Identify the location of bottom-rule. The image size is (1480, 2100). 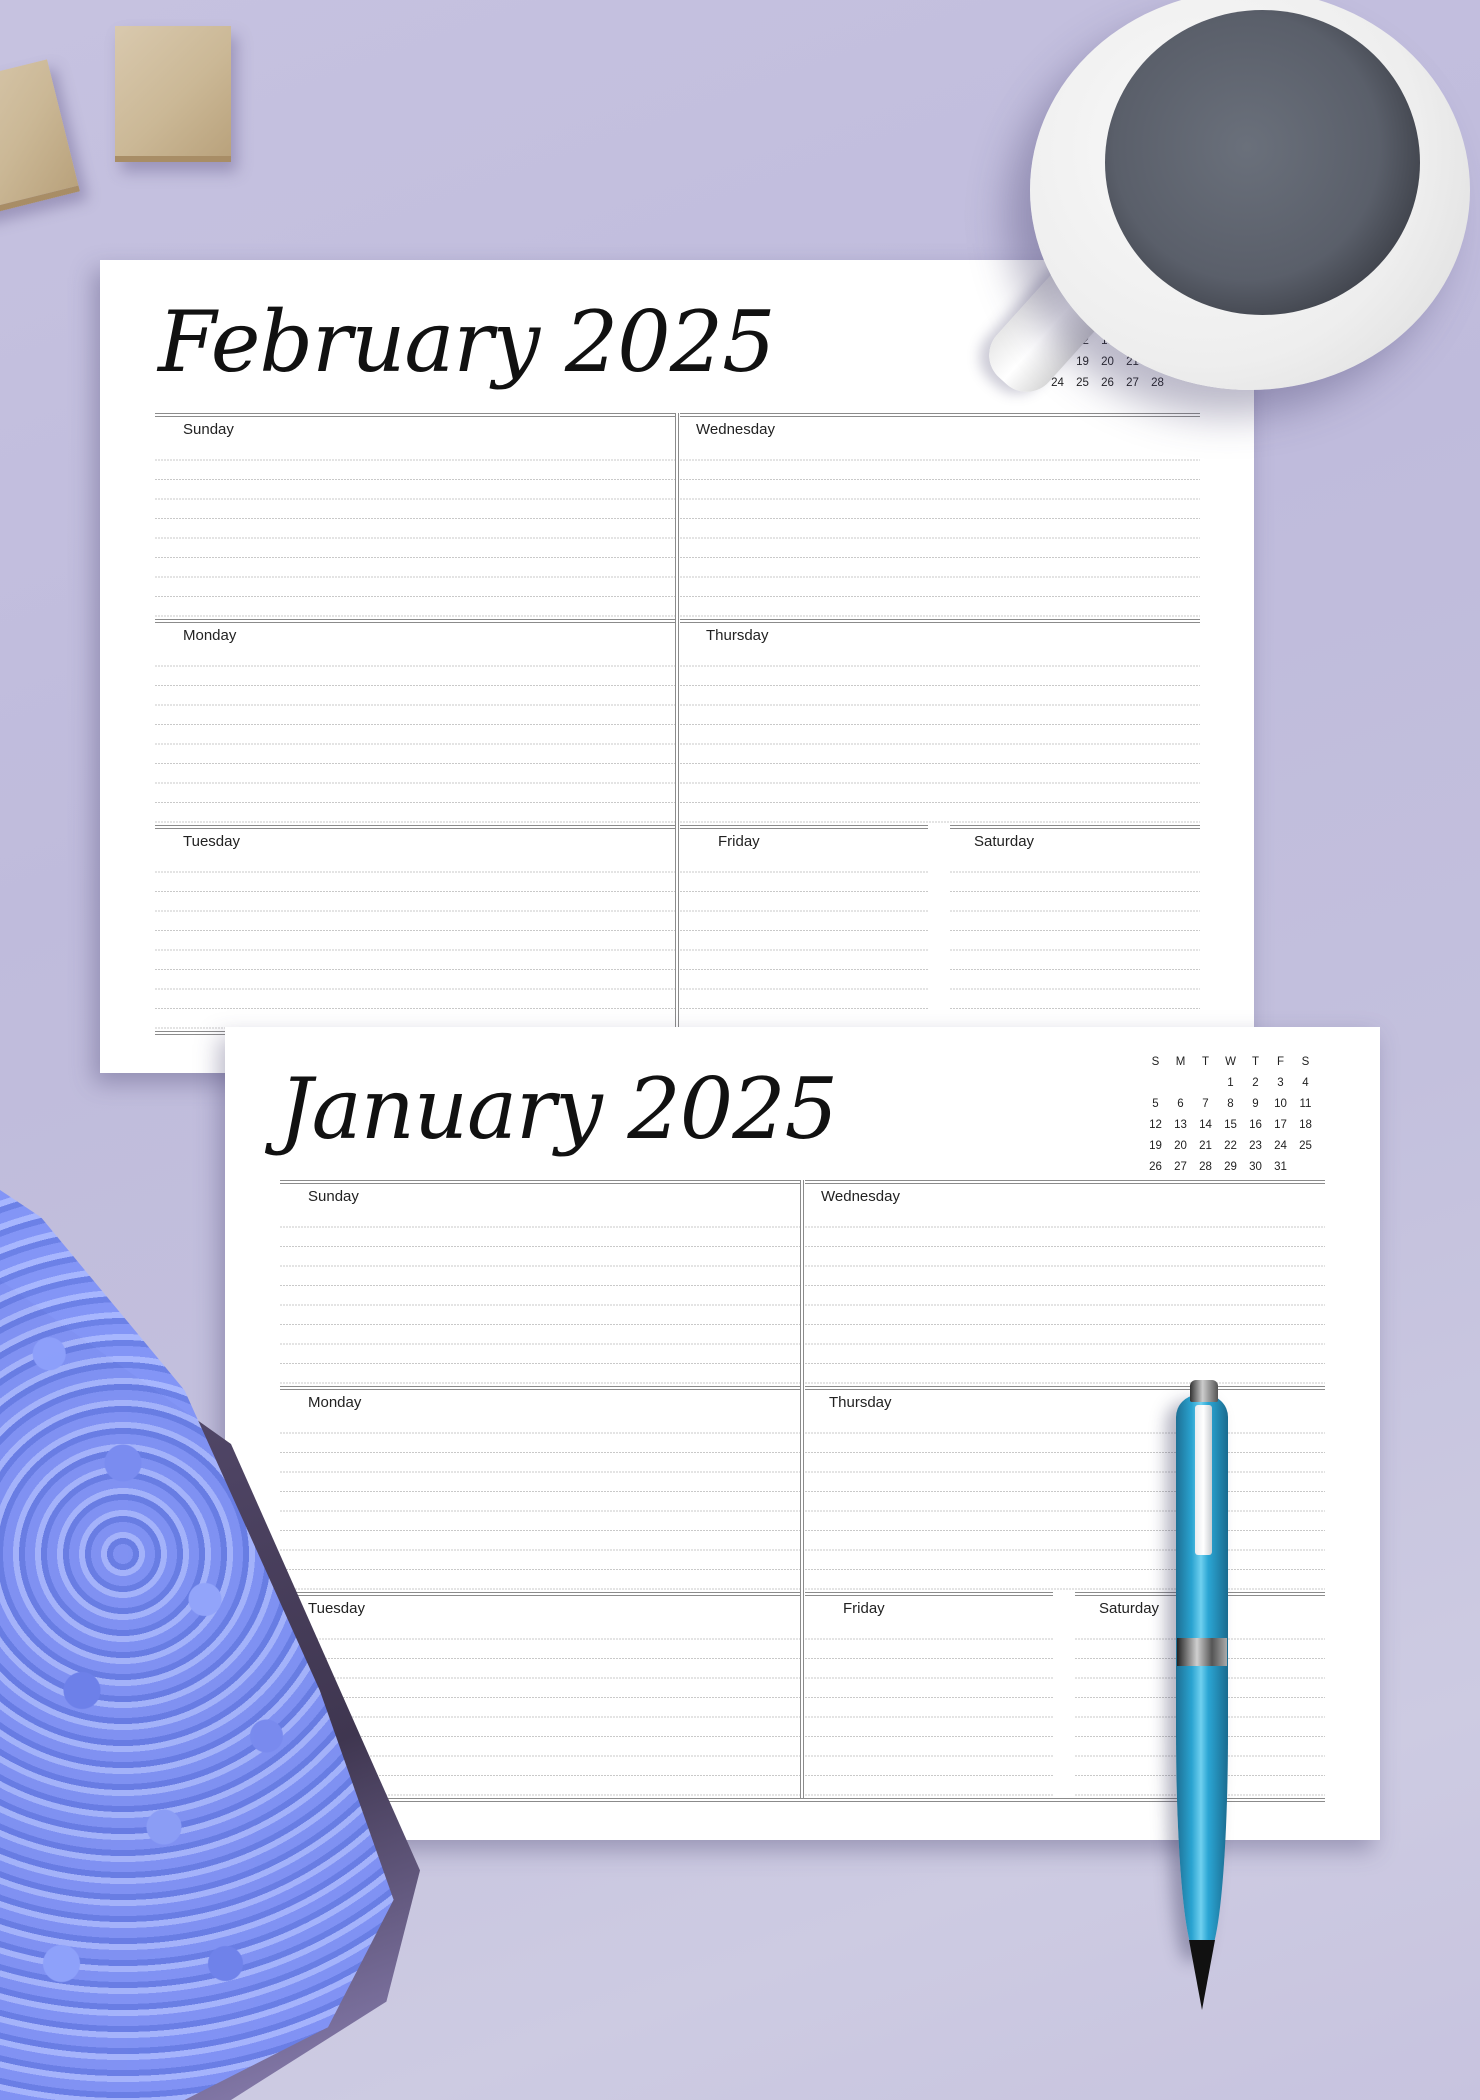
(802, 1800).